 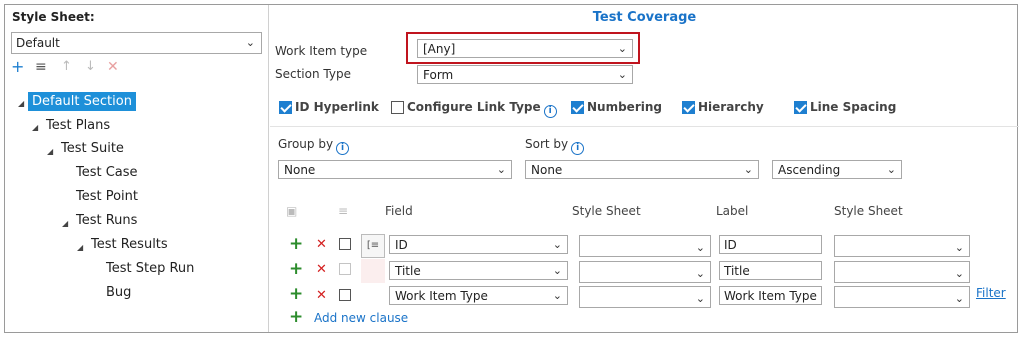 I want to click on sort-by-select: None ⌄, so click(x=642, y=169).